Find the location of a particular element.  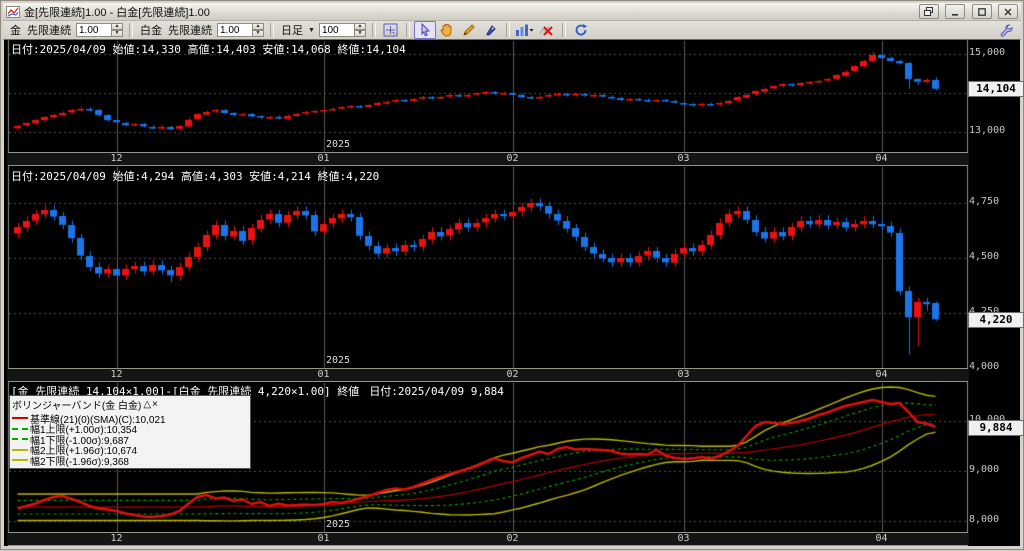

spread-date-value: 日付:2025/04/09 9,884 is located at coordinates (436, 391).